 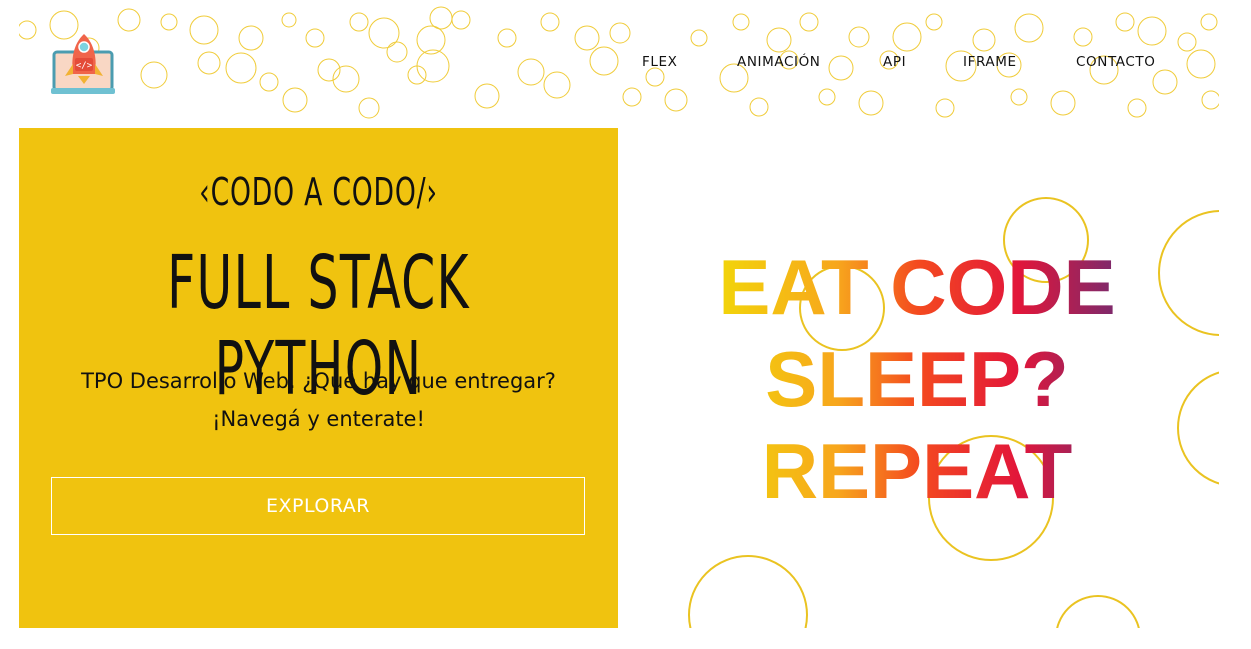 I want to click on hero-subtitle: ‹CODO A CODO/›, so click(x=318, y=192).